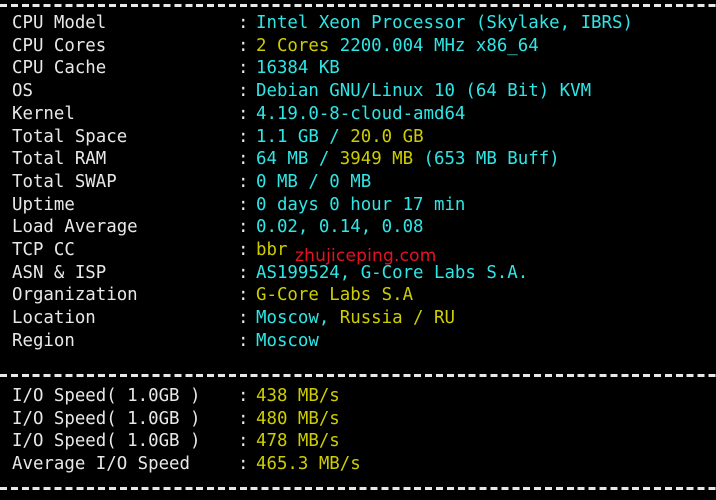 This screenshot has height=500, width=716. Describe the element at coordinates (358, 396) in the screenshot. I see `info-row-i-o-speed-1-0gb-1: I/O Speed( 1.0GB ):438 MB/s` at that location.